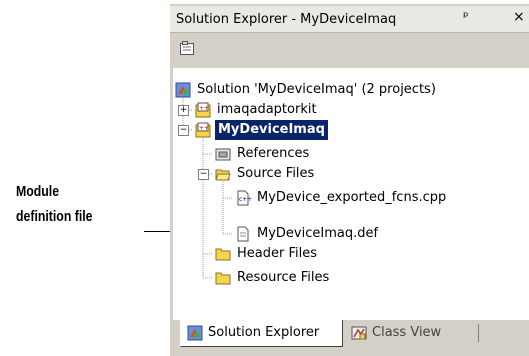  I want to click on panel-tabbar: Solution Explorer Class View, so click(351, 338).